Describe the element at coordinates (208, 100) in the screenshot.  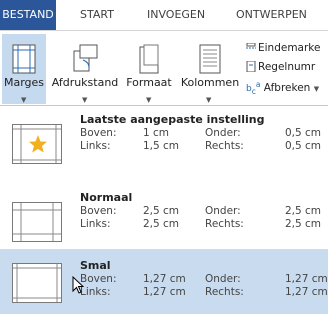
I see `columns-dropdown-icon: ▼` at that location.